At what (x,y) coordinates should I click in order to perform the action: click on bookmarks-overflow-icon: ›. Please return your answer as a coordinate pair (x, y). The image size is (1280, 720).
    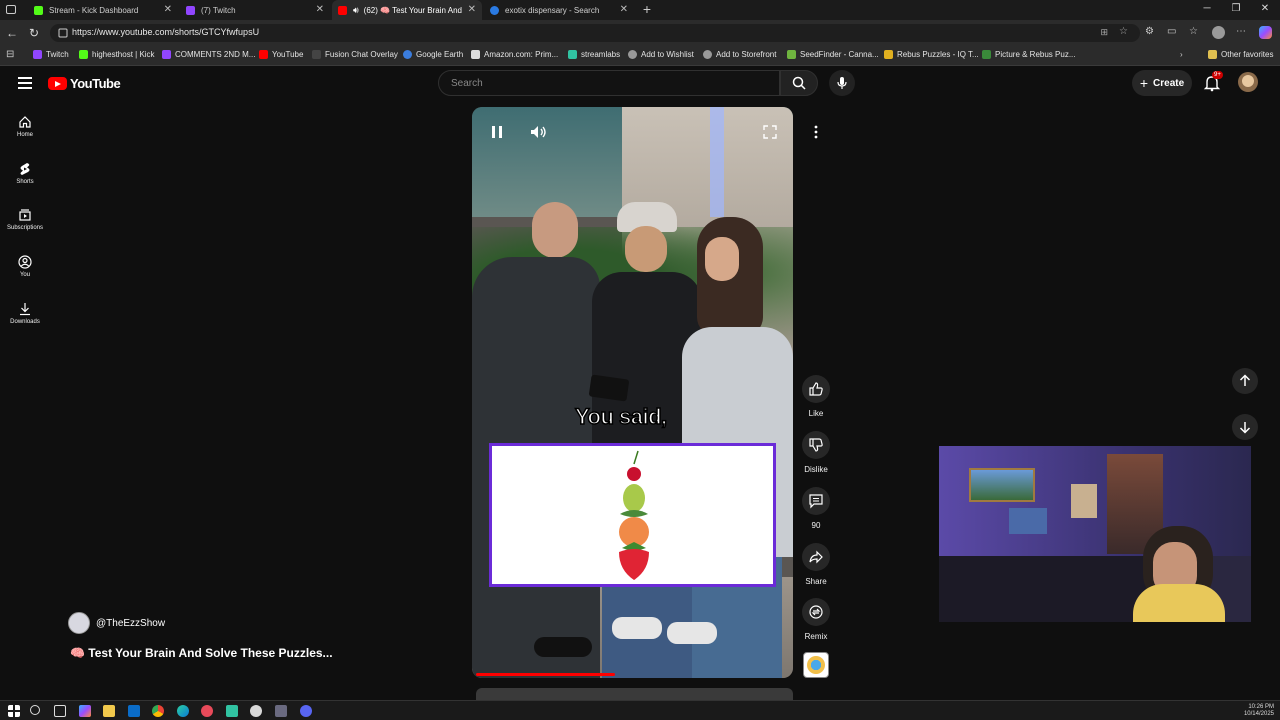
    Looking at the image, I should click on (1181, 54).